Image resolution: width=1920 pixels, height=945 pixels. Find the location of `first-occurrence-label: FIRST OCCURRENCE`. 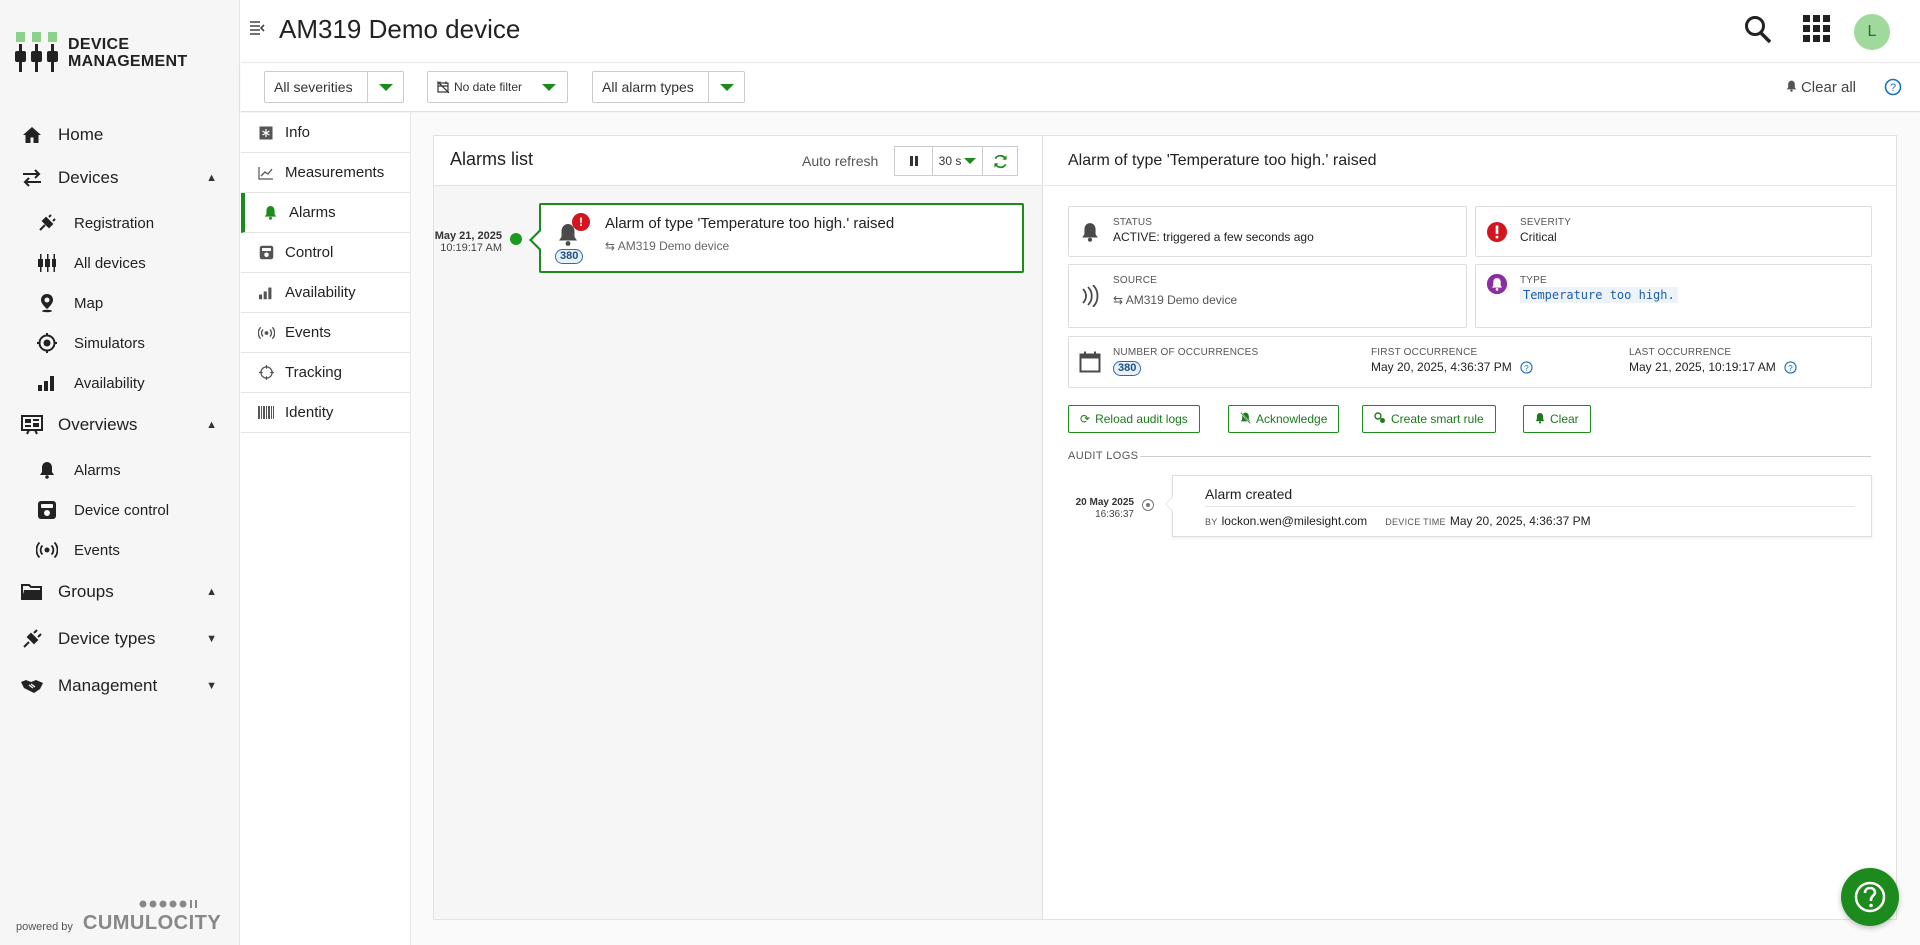

first-occurrence-label: FIRST OCCURRENCE is located at coordinates (1424, 352).